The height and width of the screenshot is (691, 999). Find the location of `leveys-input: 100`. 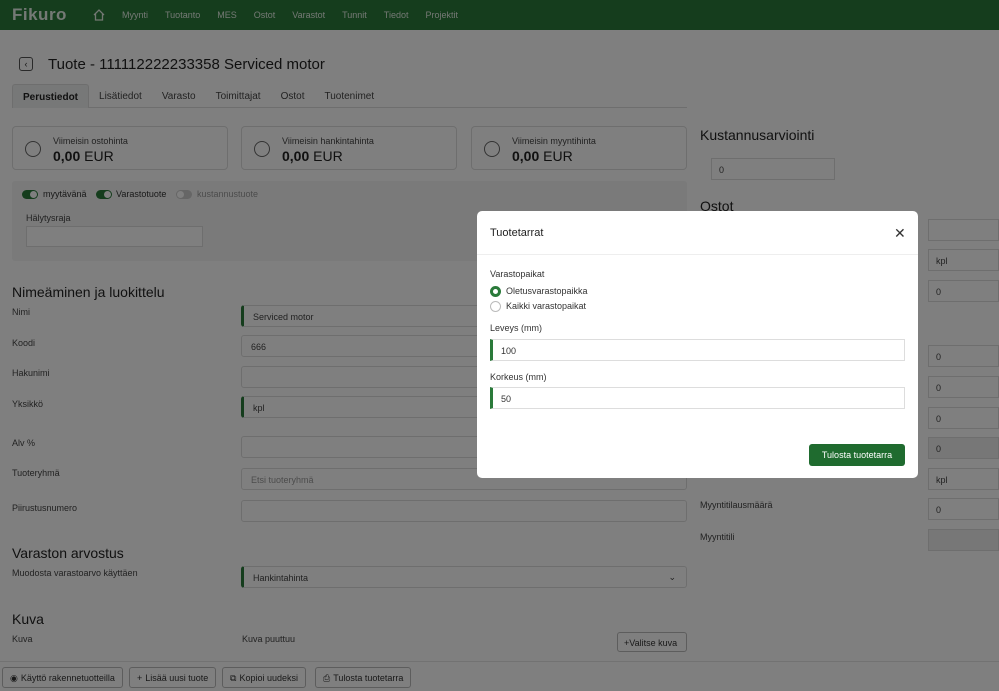

leveys-input: 100 is located at coordinates (697, 350).